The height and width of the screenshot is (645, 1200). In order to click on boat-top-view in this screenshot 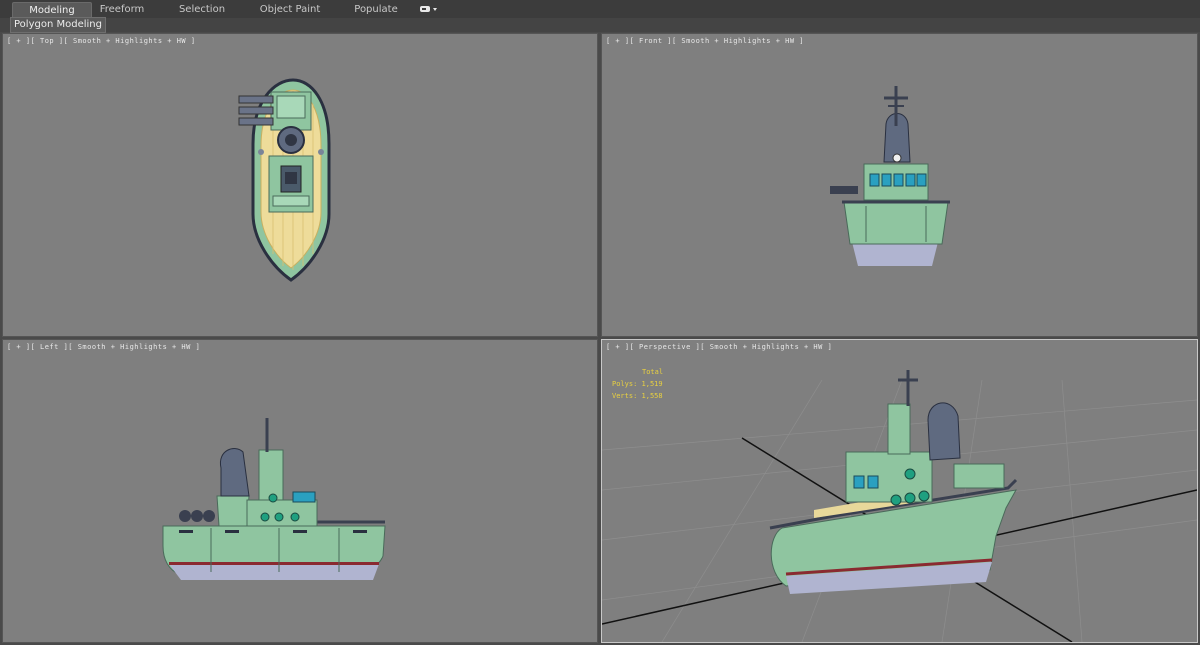, I will do `click(284, 180)`.